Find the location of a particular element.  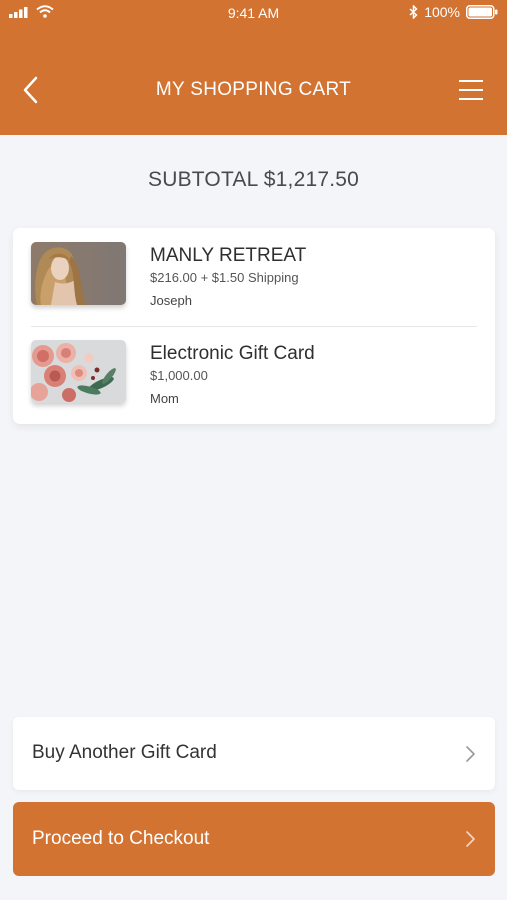

woman-portrait-image is located at coordinates (78, 273).